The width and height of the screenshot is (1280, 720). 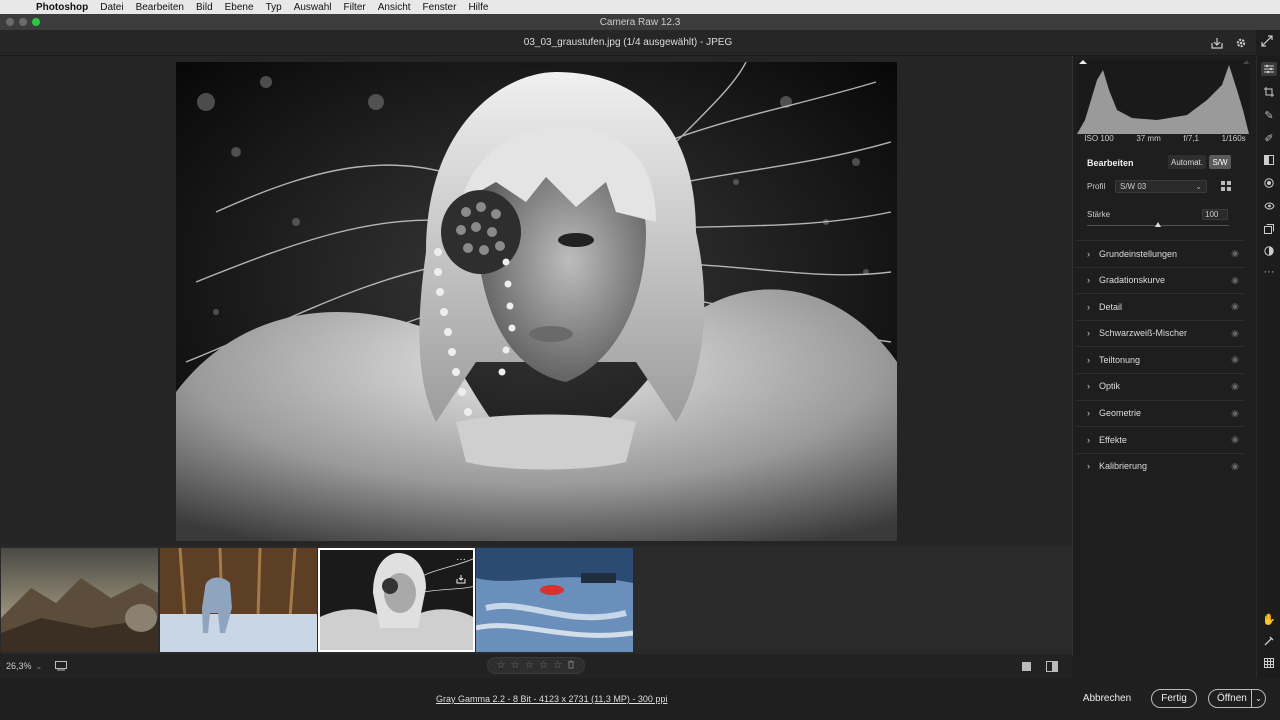 What do you see at coordinates (515, 665) in the screenshot?
I see `star-2-icon: ☆` at bounding box center [515, 665].